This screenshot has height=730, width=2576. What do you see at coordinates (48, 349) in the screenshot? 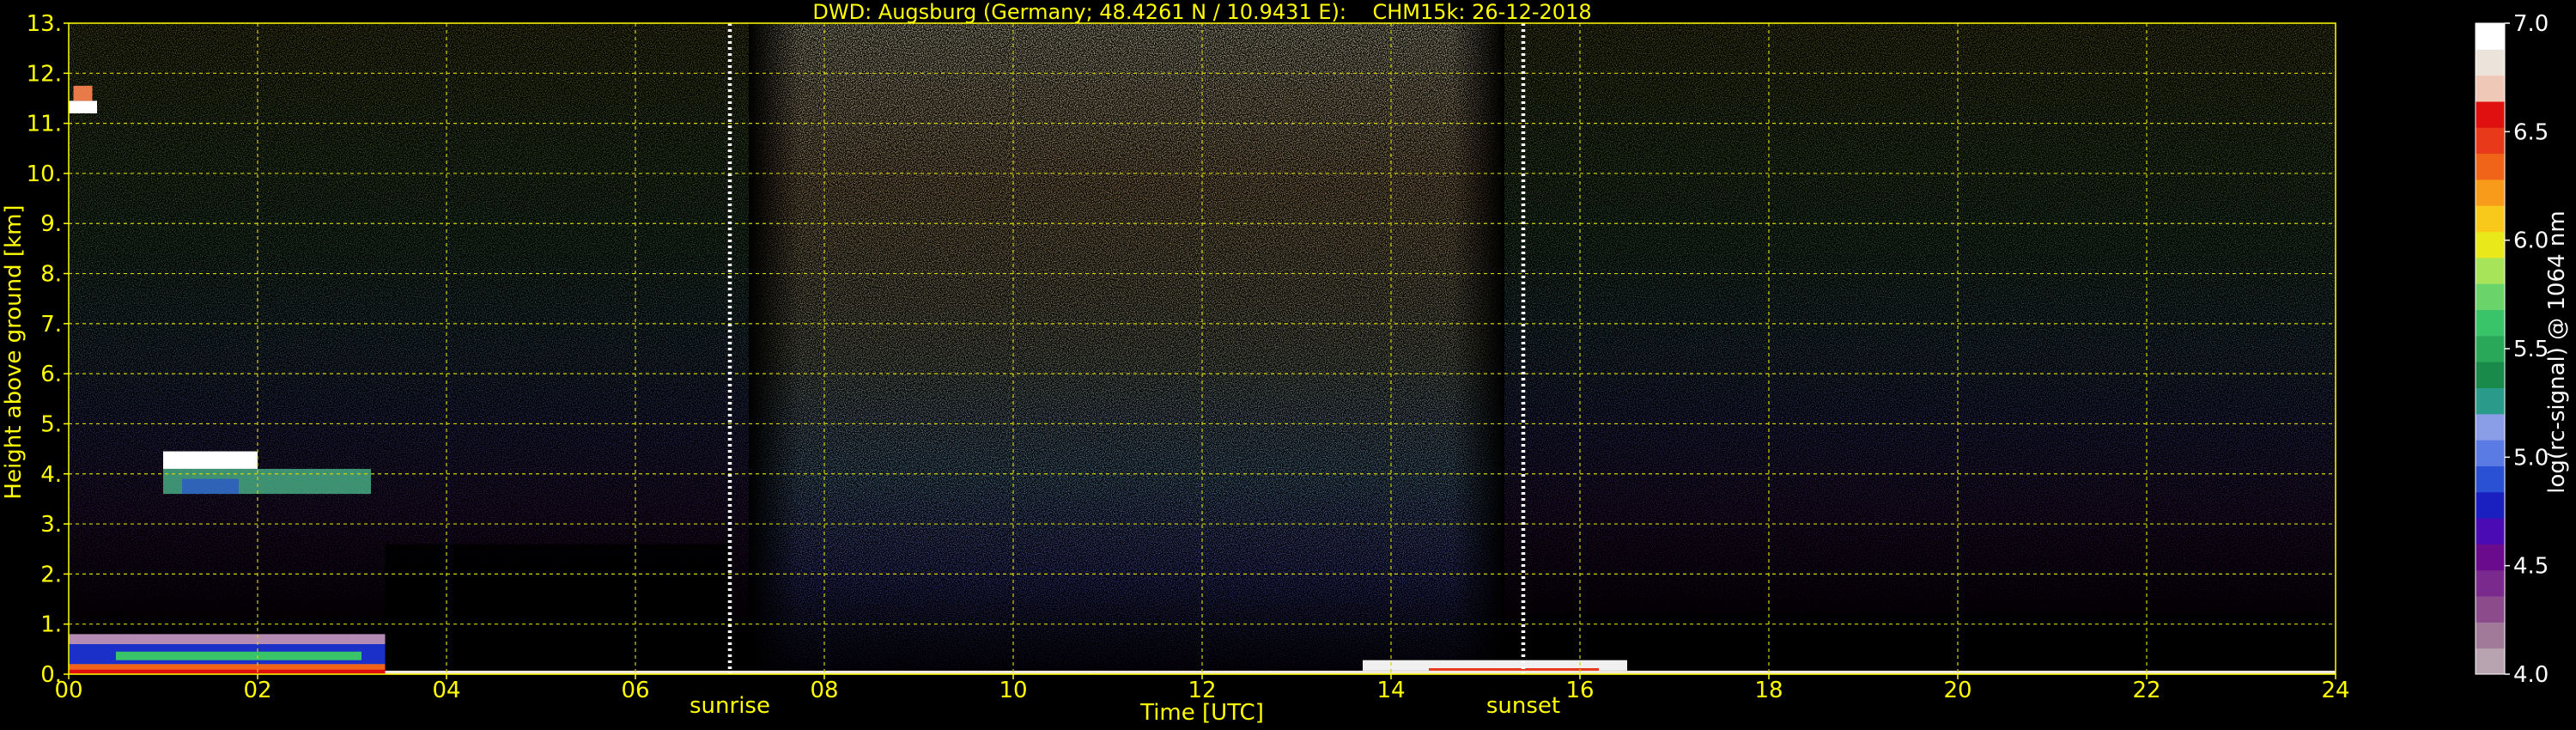
I see `y-axis-ticks: 0. 1. 2. 3. 4. 5. 6. 7. 8. 9. 10. 11. 12. 13.` at bounding box center [48, 349].